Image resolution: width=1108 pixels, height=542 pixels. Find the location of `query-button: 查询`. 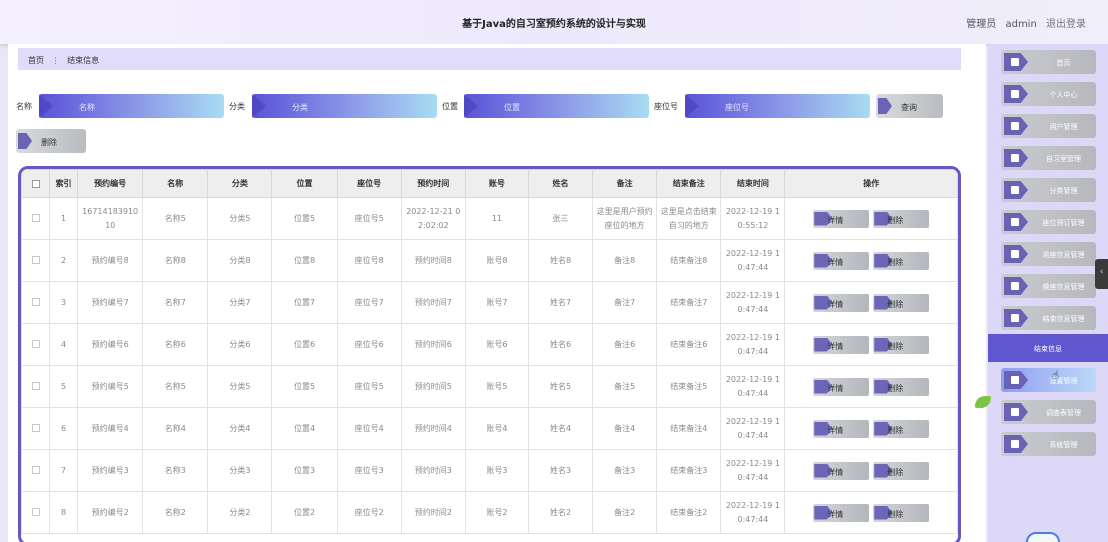

query-button: 查询 is located at coordinates (909, 106).